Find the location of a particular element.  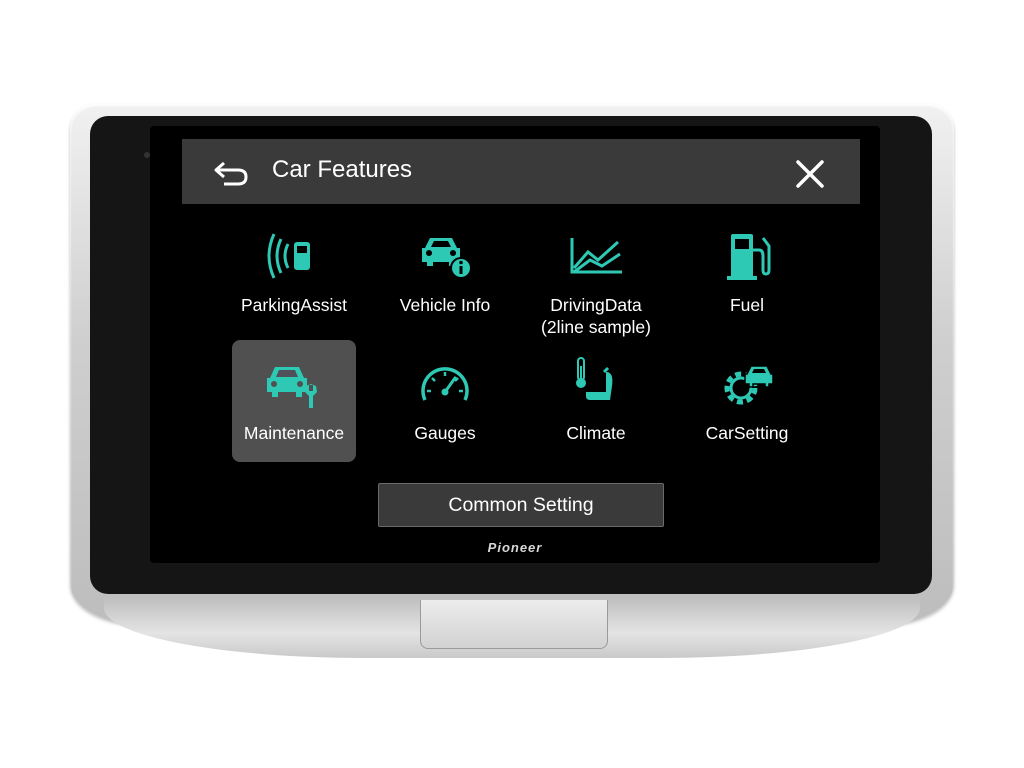

tile-climate: Climate is located at coordinates (596, 401).